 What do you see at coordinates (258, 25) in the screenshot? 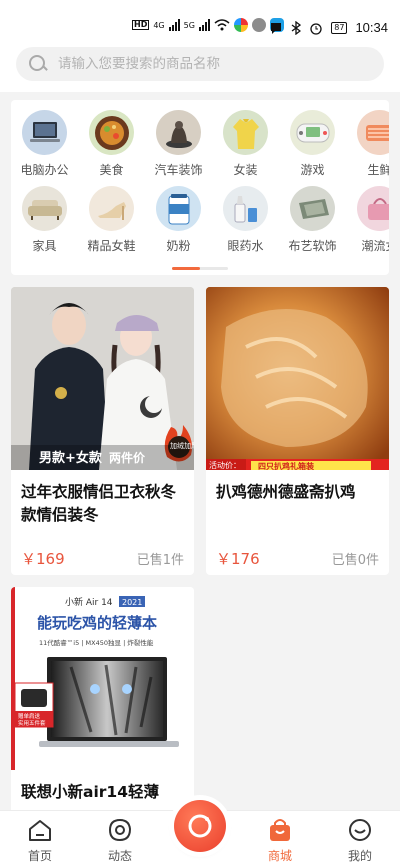
I see `wechat-icon` at bounding box center [258, 25].